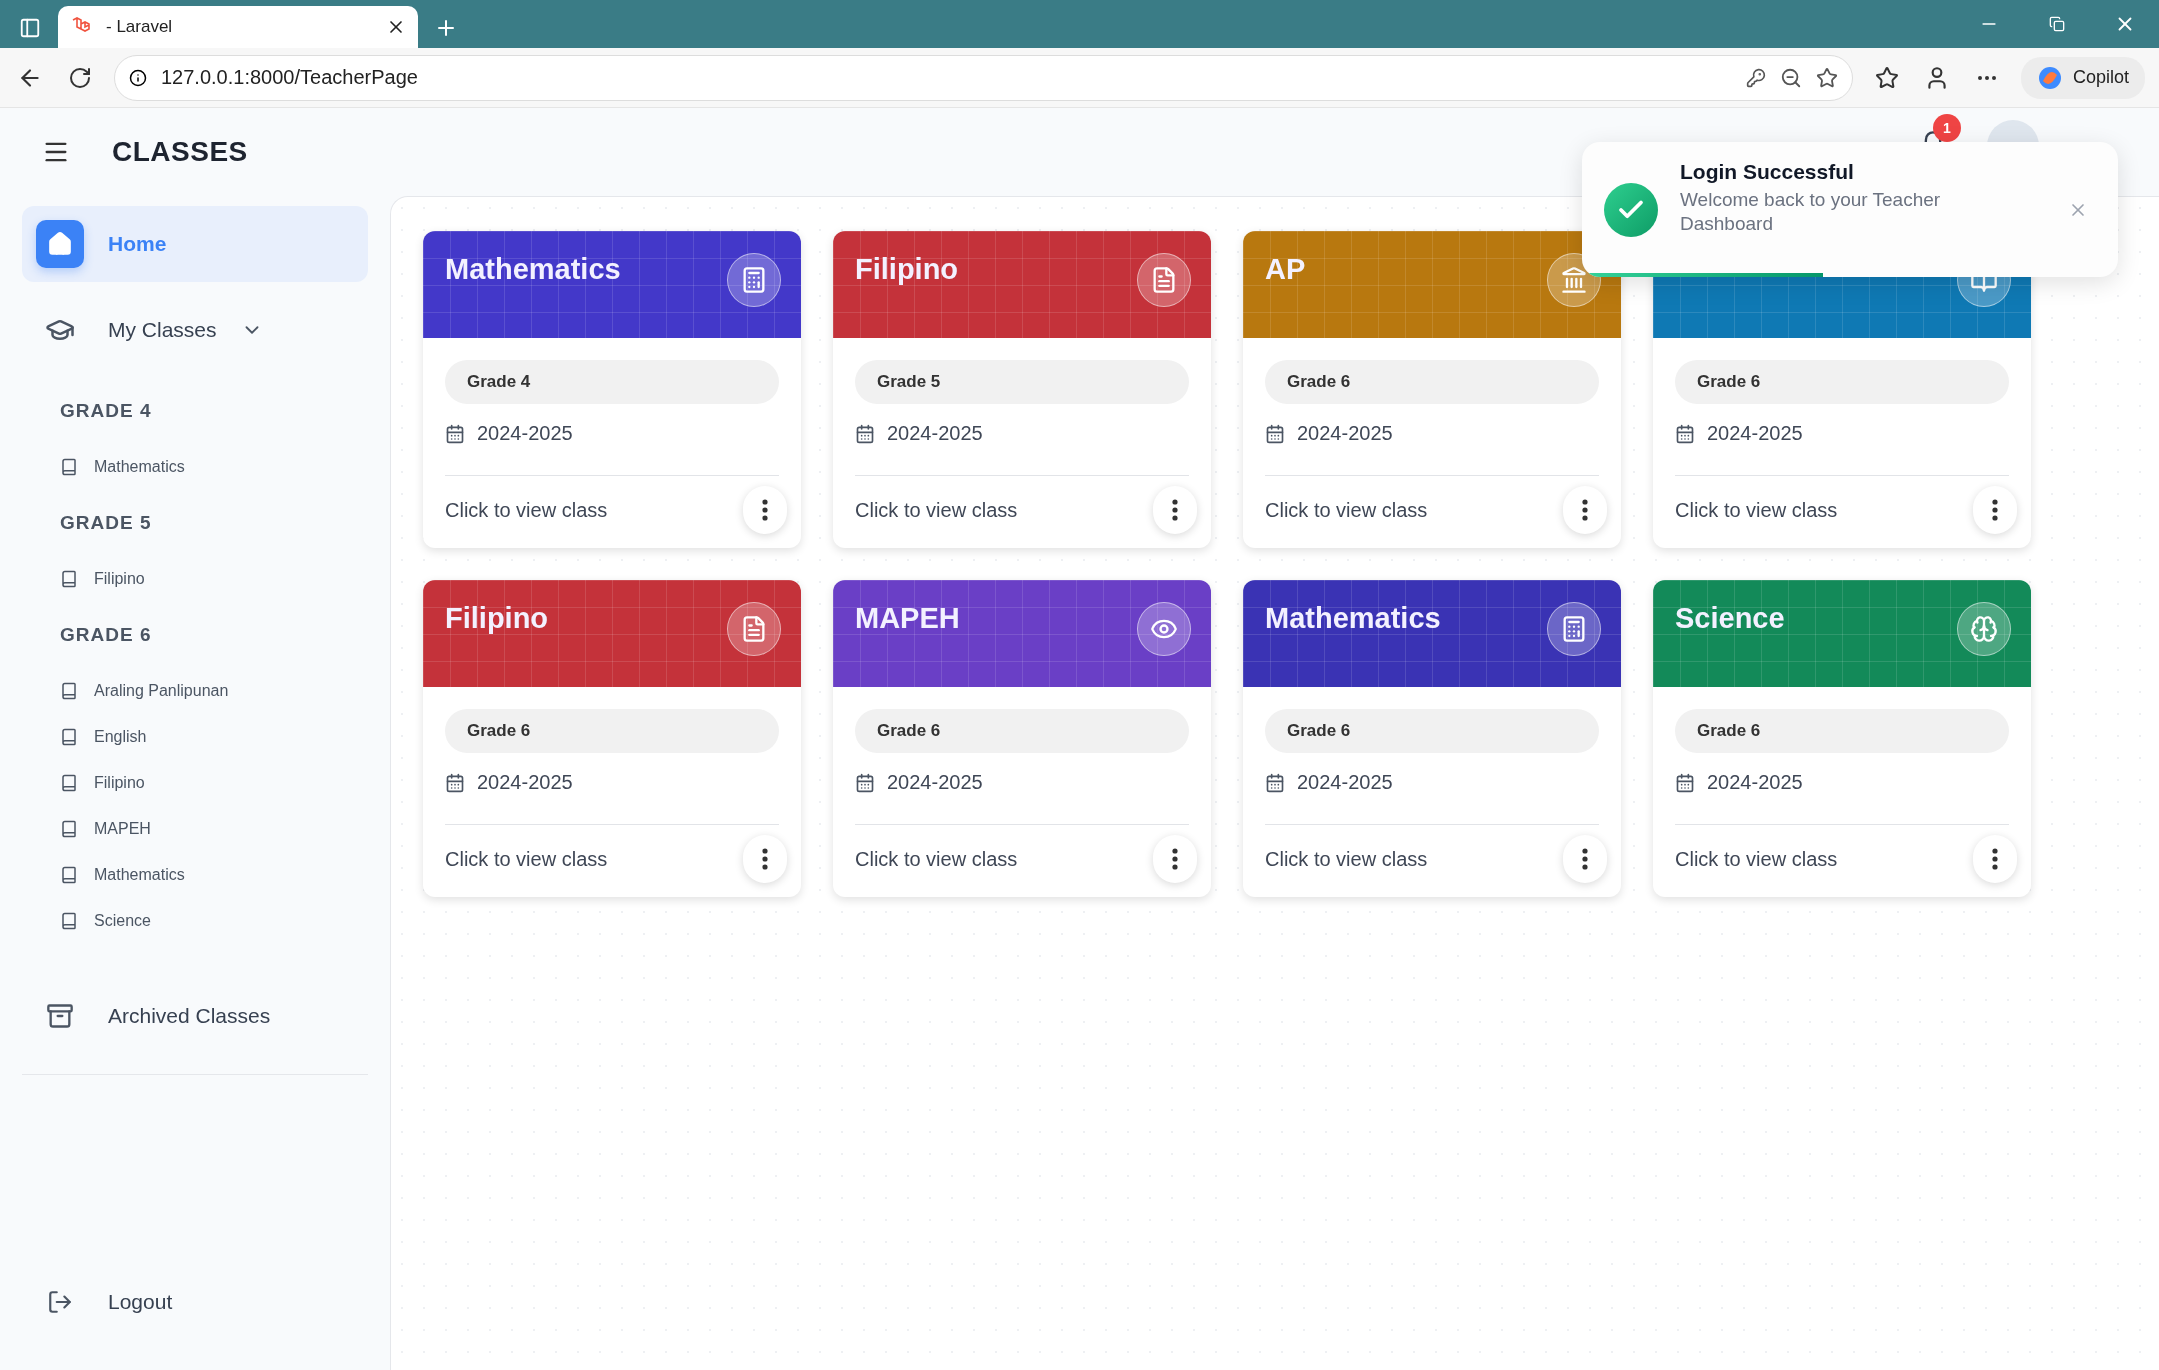  Describe the element at coordinates (106, 523) in the screenshot. I see `grade-heading: GRADE 5` at that location.